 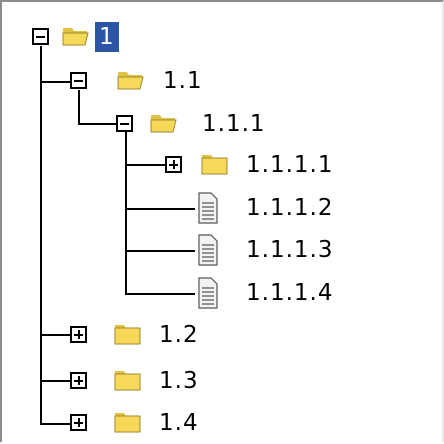 I want to click on tree-item-label: 1.1.1.4, so click(x=289, y=293).